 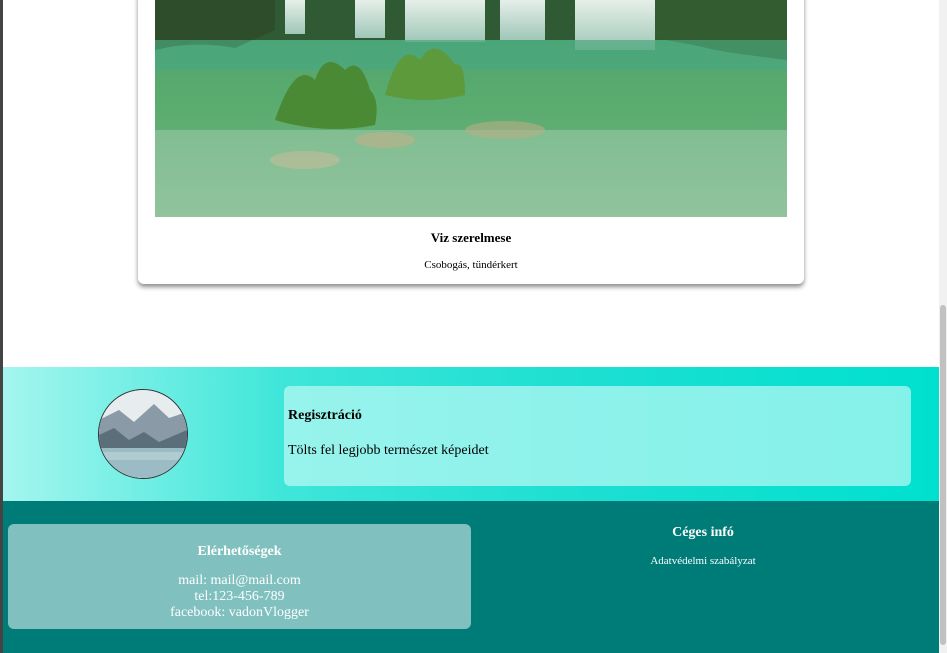 What do you see at coordinates (239, 612) in the screenshot?
I see `contact-facebook: facebook: vadonVlogger` at bounding box center [239, 612].